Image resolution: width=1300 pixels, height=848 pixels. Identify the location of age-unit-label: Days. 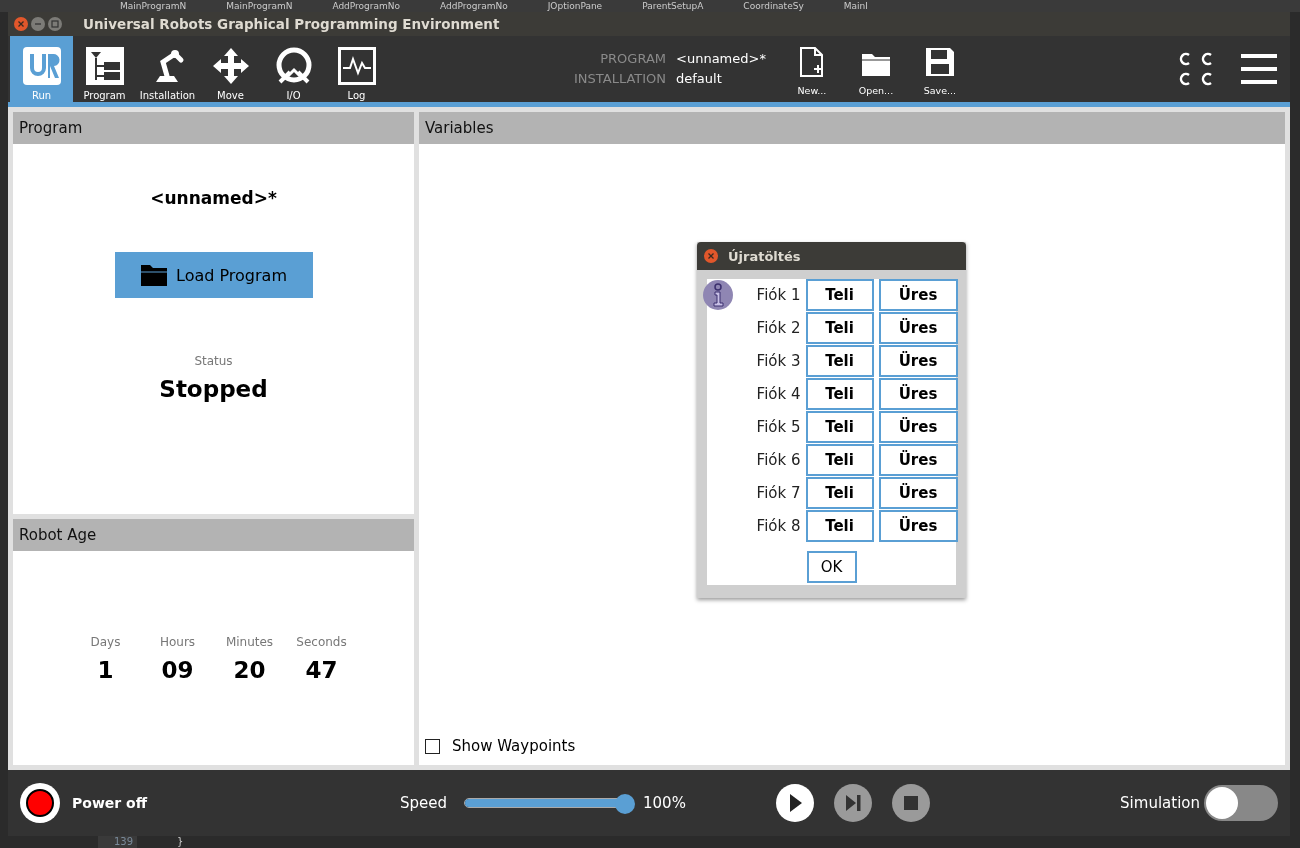
(105, 642).